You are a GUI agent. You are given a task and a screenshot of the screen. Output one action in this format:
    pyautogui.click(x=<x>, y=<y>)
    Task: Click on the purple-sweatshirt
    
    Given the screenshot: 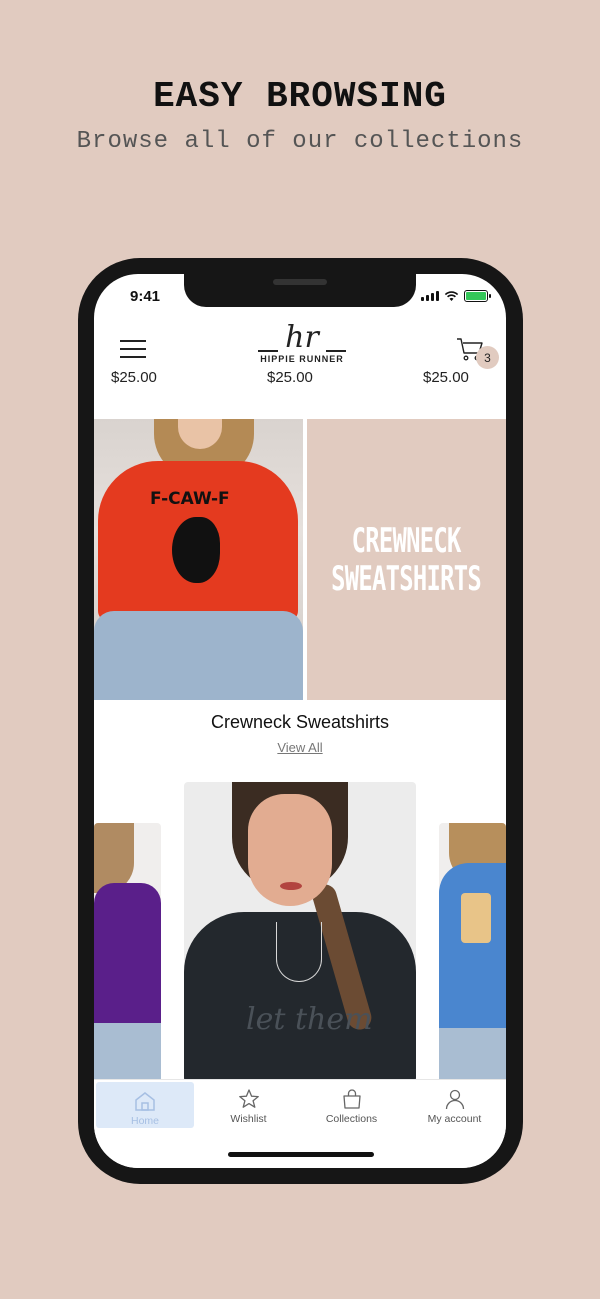 What is the action you would take?
    pyautogui.click(x=127, y=953)
    